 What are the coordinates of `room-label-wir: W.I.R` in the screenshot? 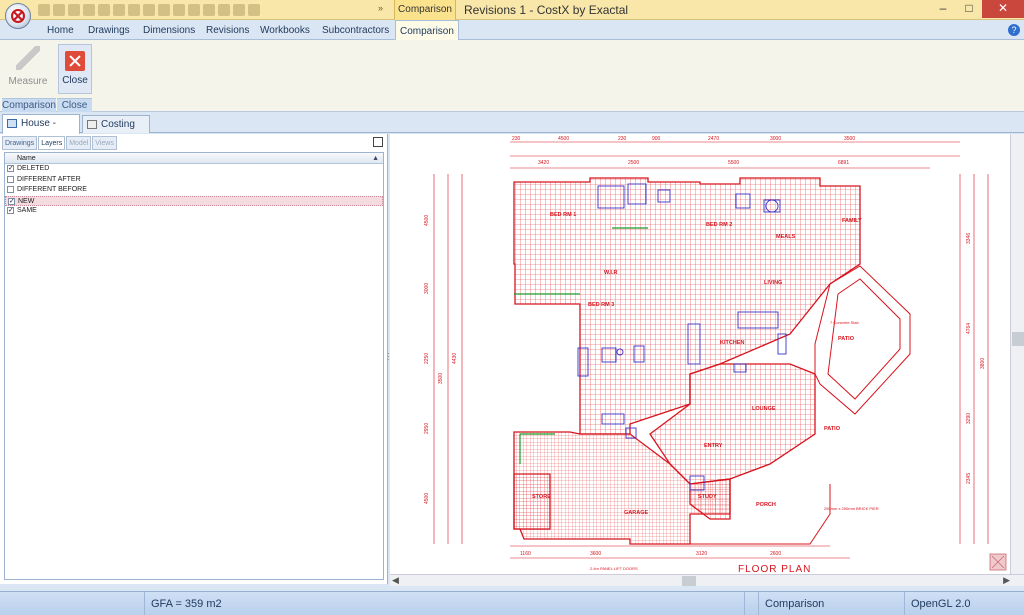 It's located at (610, 273).